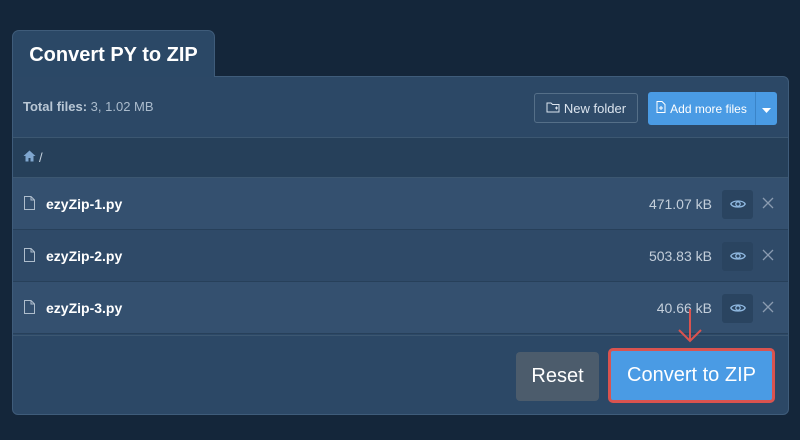 This screenshot has width=800, height=440. I want to click on file-size: 503.83 kB, so click(680, 256).